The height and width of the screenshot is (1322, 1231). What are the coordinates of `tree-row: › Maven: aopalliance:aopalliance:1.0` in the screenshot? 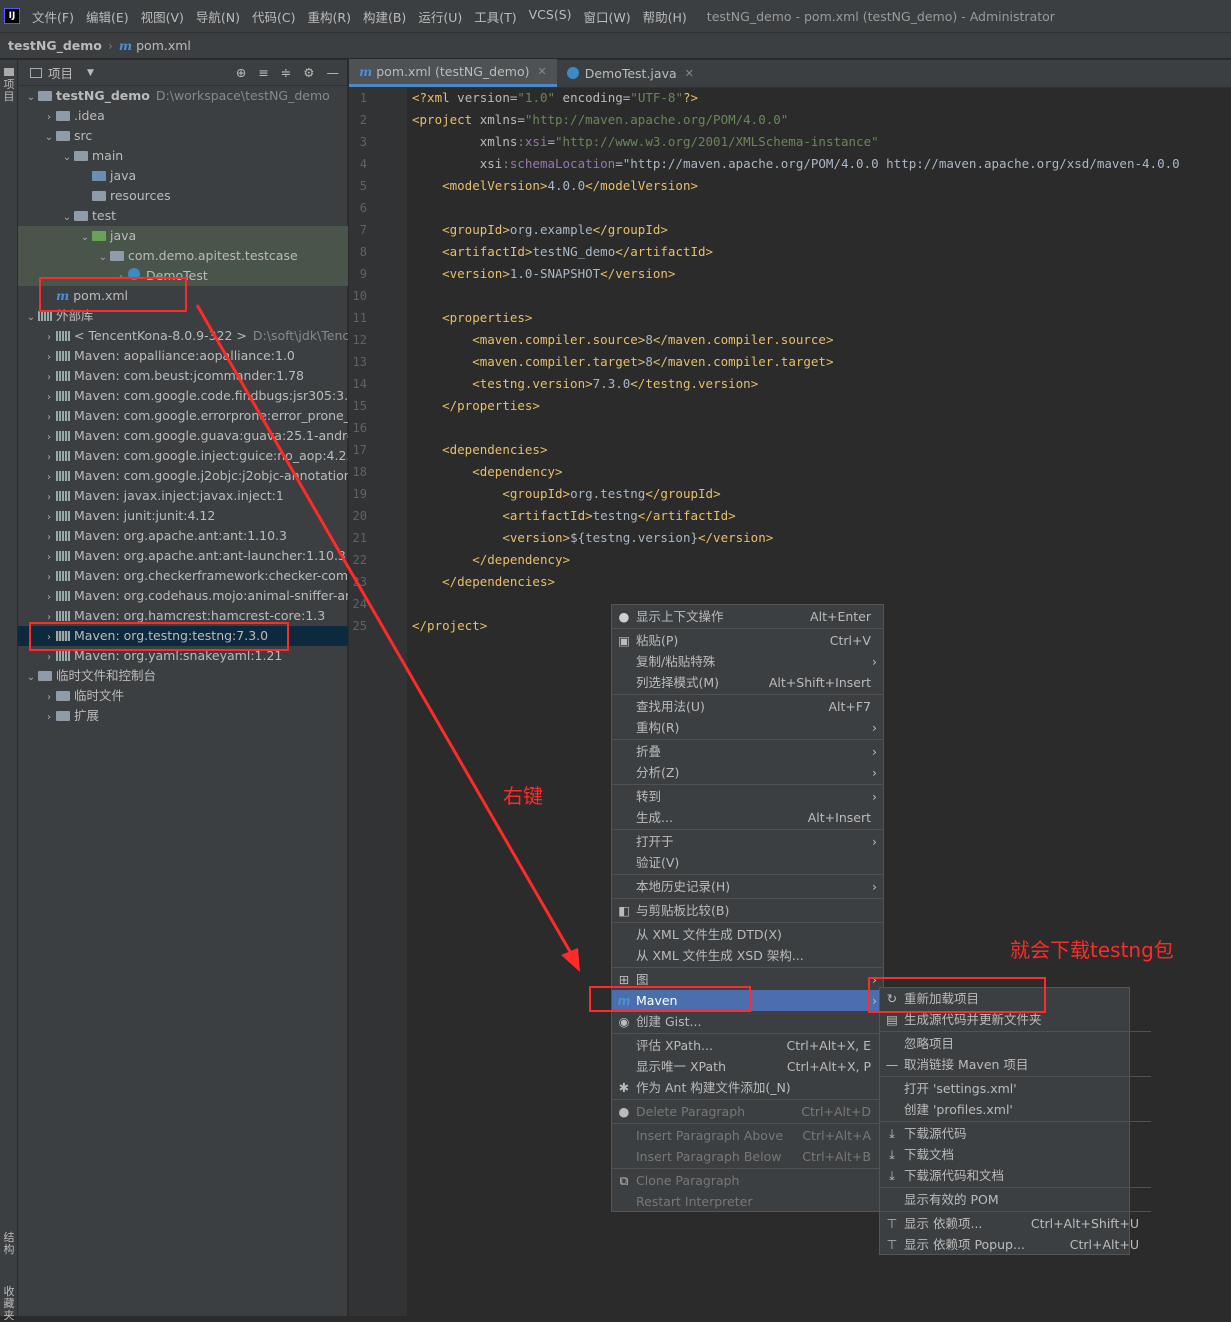 It's located at (183, 356).